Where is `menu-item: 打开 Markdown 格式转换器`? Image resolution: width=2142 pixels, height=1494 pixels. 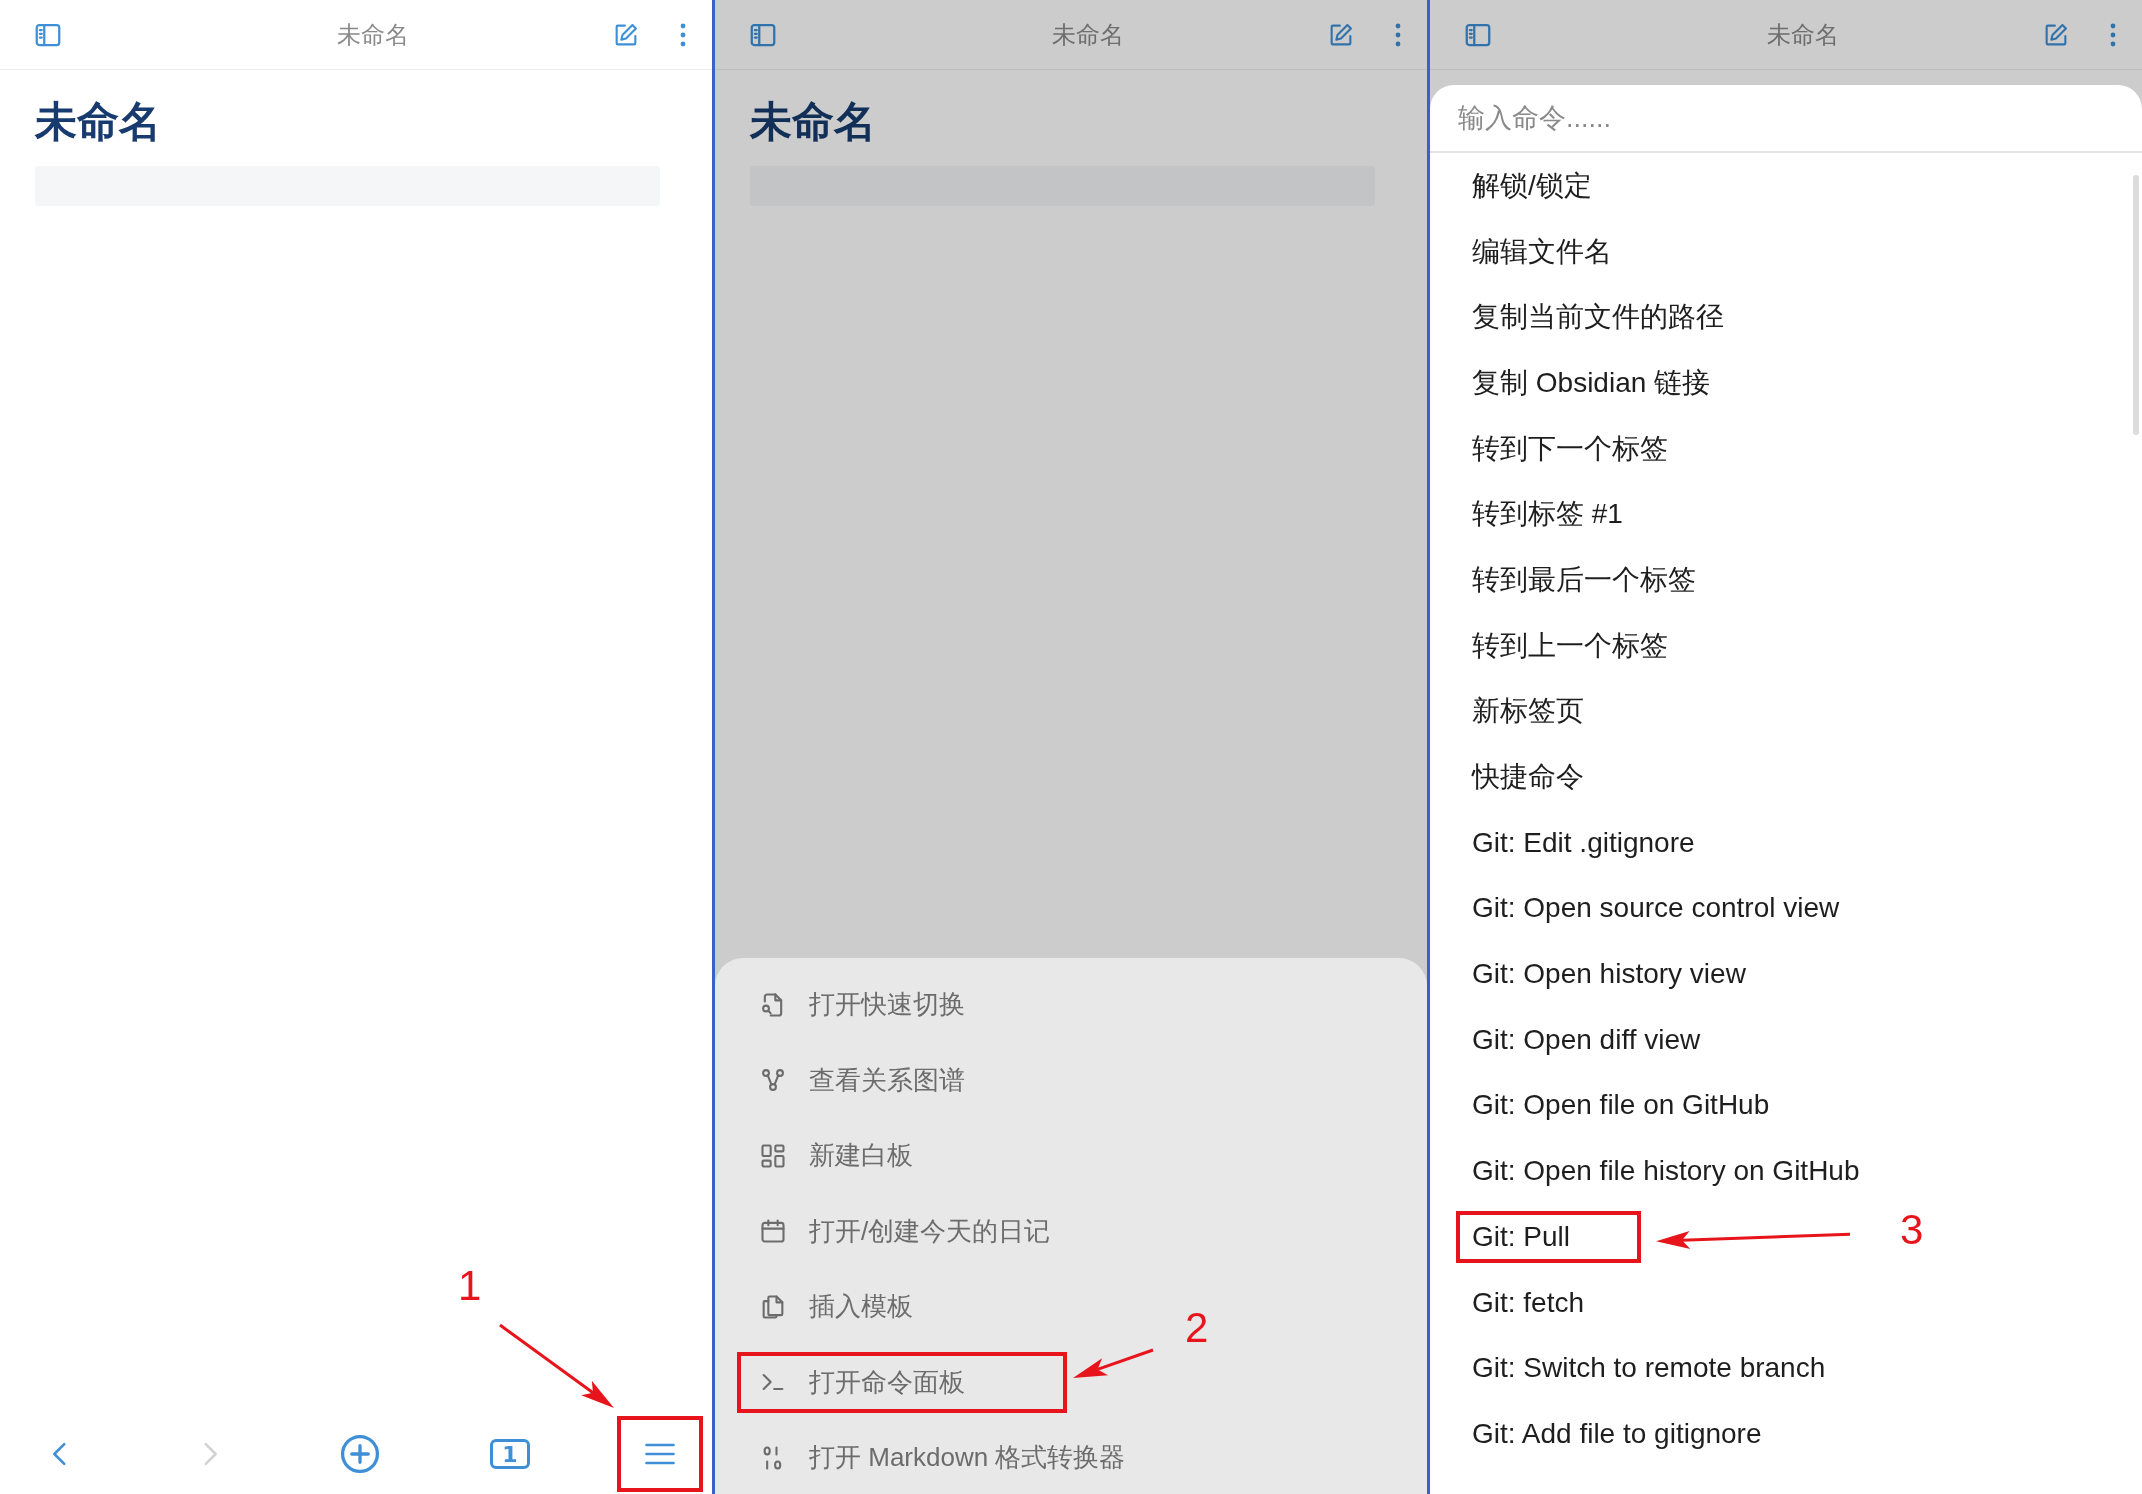 menu-item: 打开 Markdown 格式转换器 is located at coordinates (982, 1458).